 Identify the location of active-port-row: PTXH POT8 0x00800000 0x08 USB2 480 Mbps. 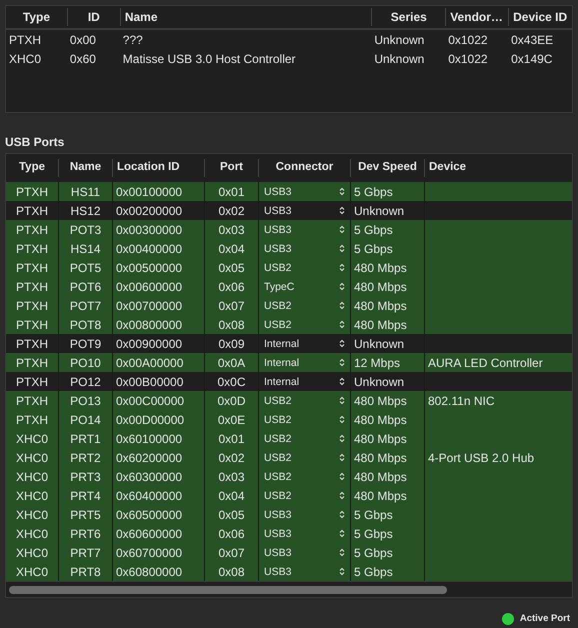
(289, 324).